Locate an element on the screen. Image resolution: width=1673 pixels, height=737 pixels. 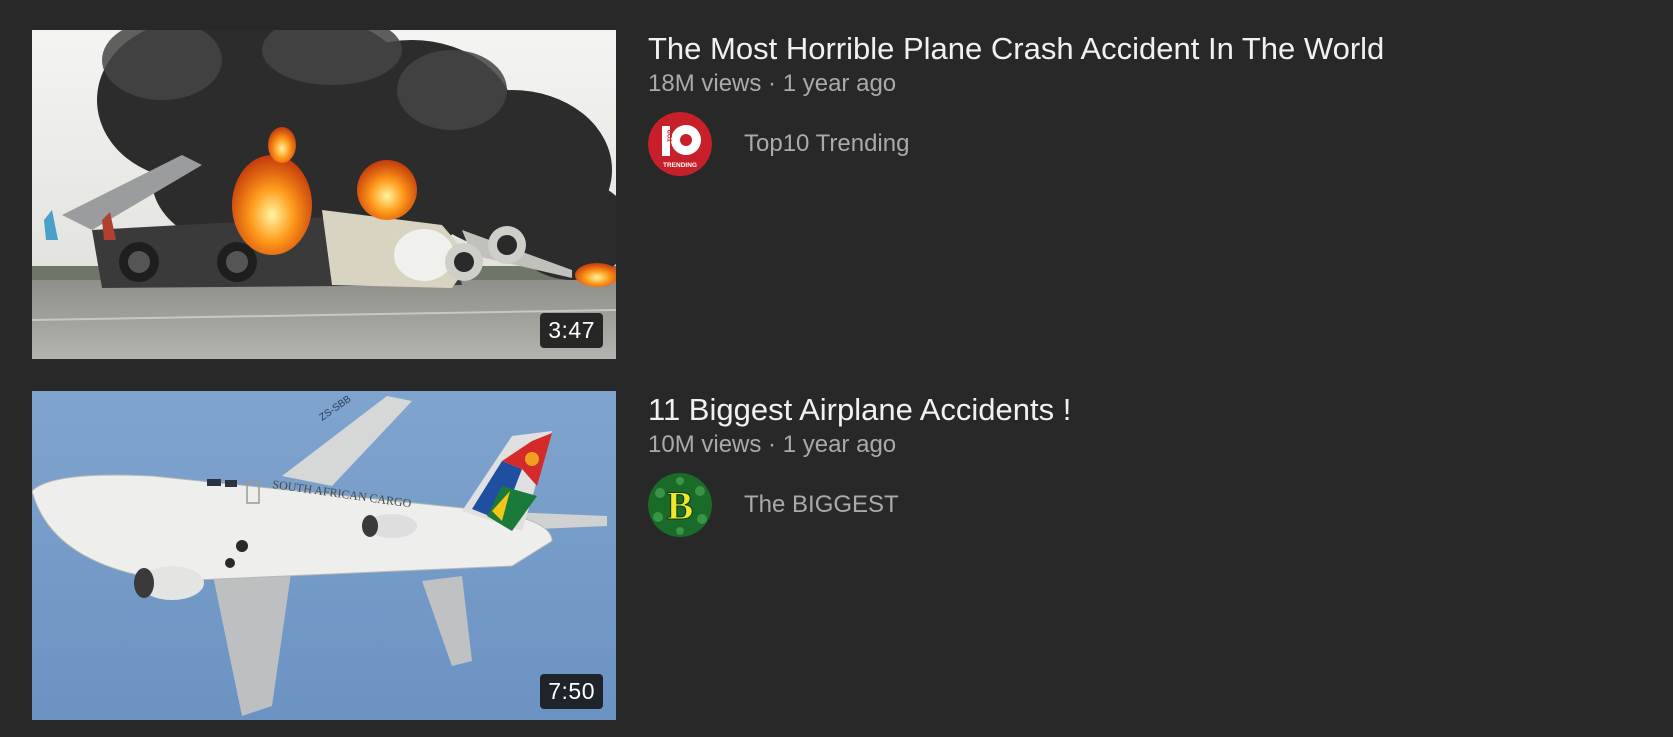
video-stats: 18M views · 1 year ago is located at coordinates (1140, 84).